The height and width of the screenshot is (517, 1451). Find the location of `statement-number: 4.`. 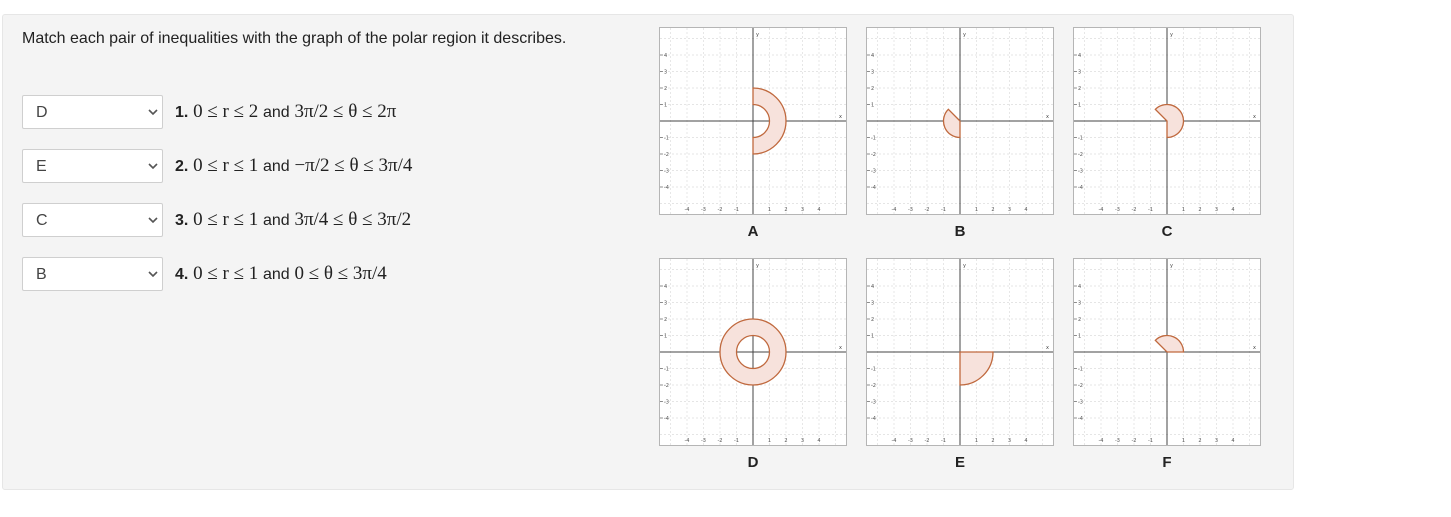

statement-number: 4. is located at coordinates (182, 274).